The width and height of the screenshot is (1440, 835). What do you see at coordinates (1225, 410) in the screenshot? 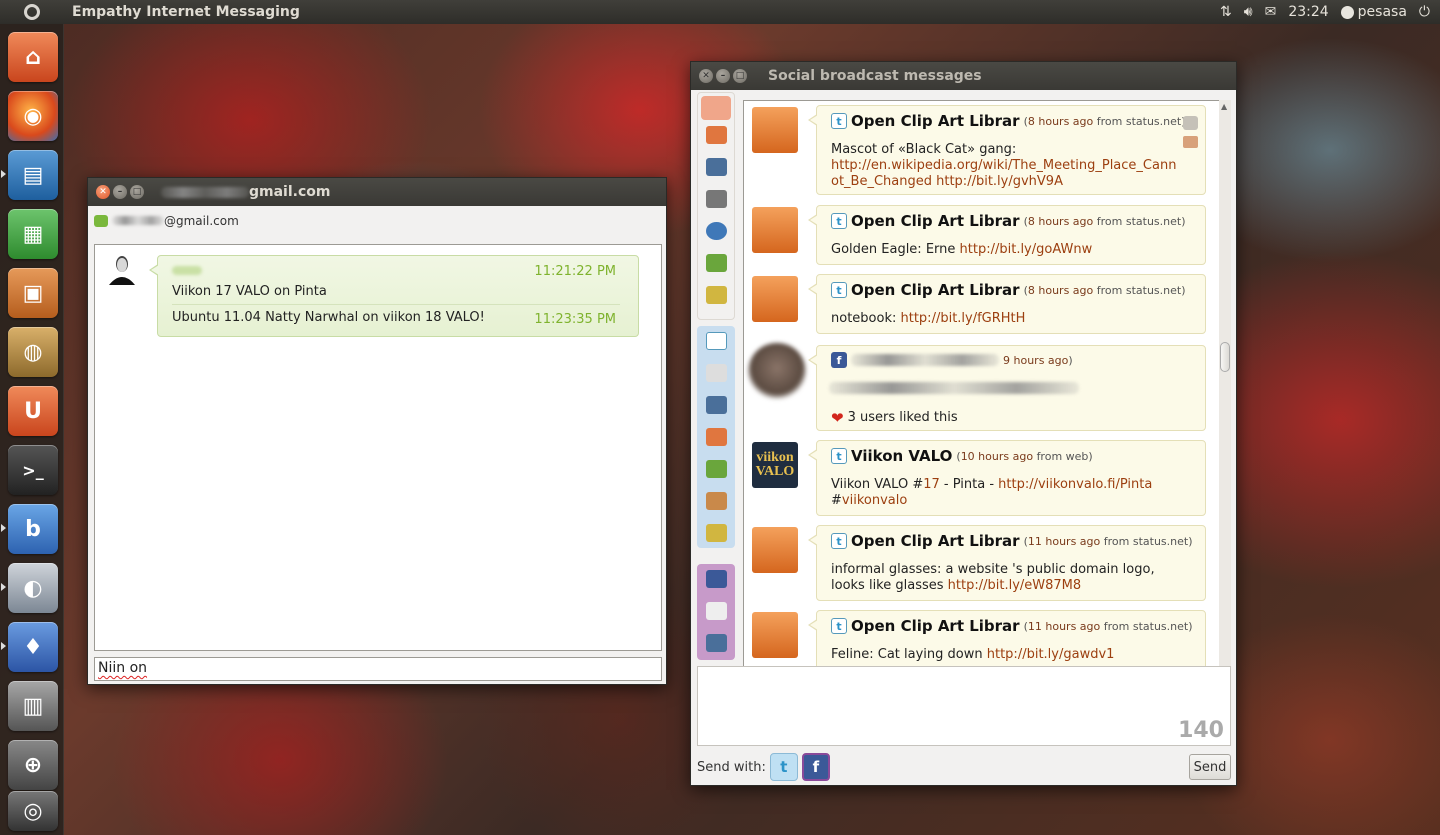
I see `feed-scrollbar: ▲ ▼` at bounding box center [1225, 410].